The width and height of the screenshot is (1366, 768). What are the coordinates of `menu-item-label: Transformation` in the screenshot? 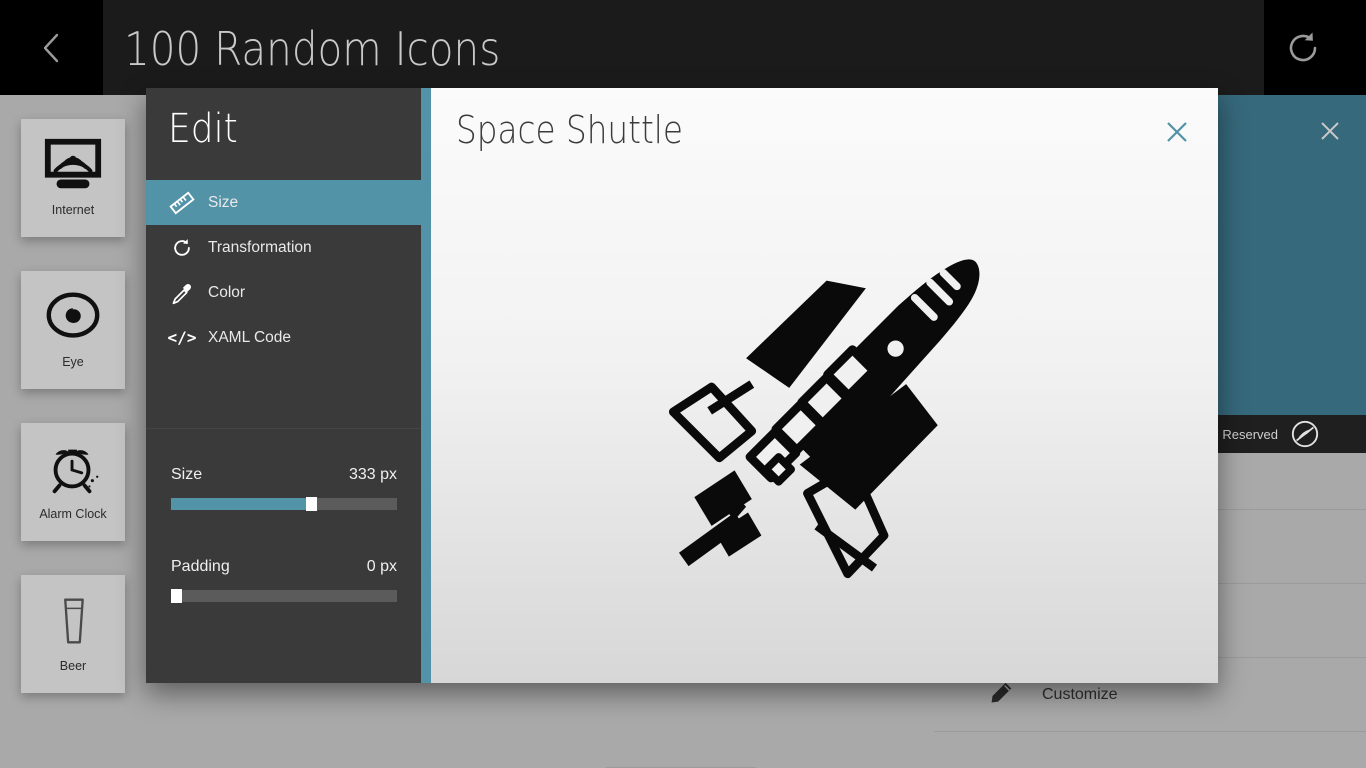 It's located at (260, 247).